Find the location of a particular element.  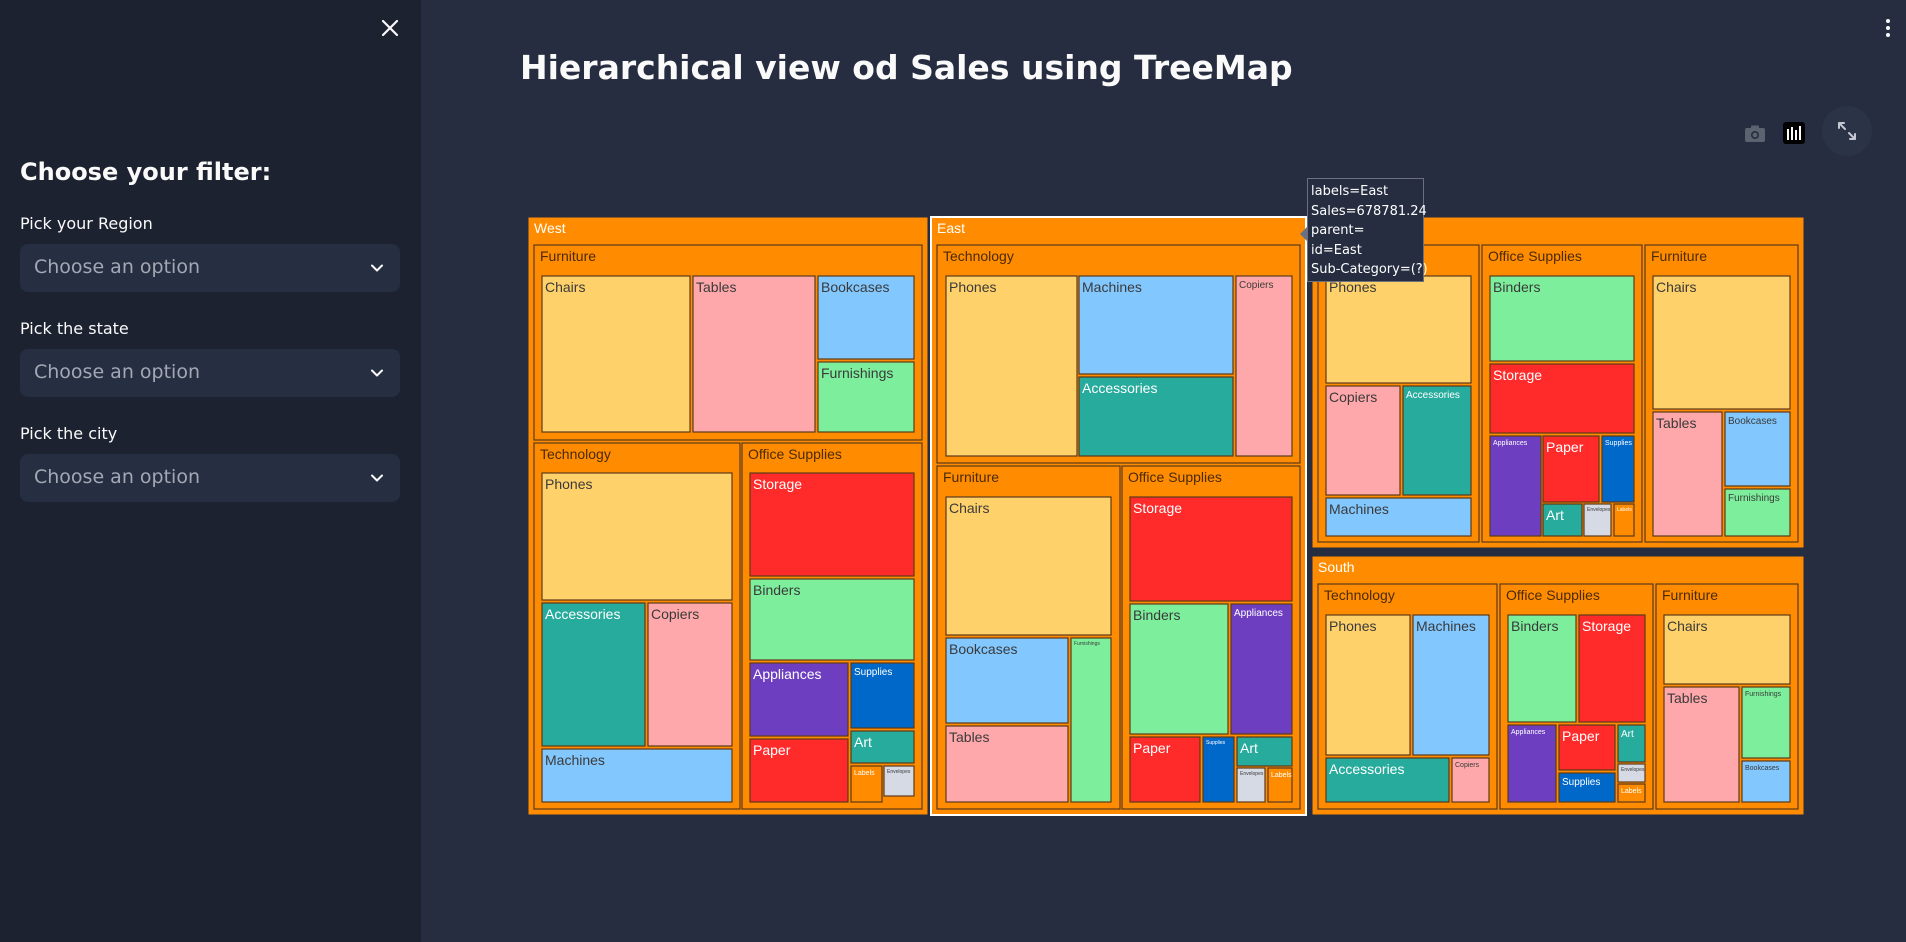

region-label: South is located at coordinates (1336, 567).